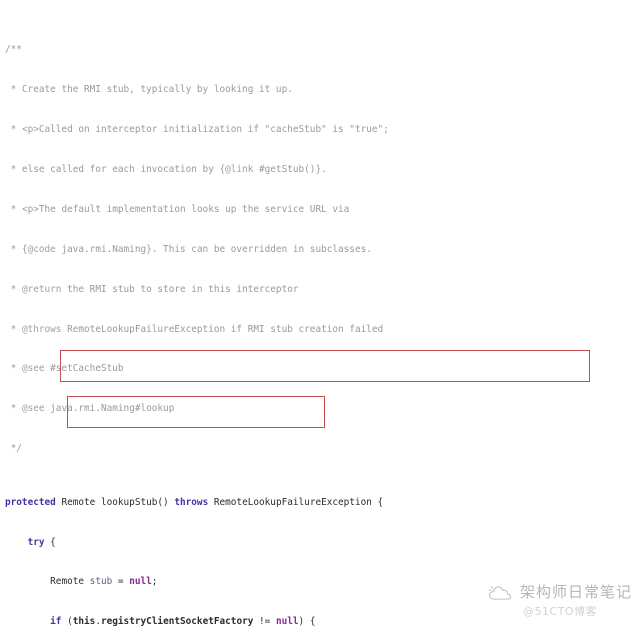 The height and width of the screenshot is (628, 640). What do you see at coordinates (90, 409) in the screenshot?
I see `code-line: * @see java.rmi.Naming#lookup` at bounding box center [90, 409].